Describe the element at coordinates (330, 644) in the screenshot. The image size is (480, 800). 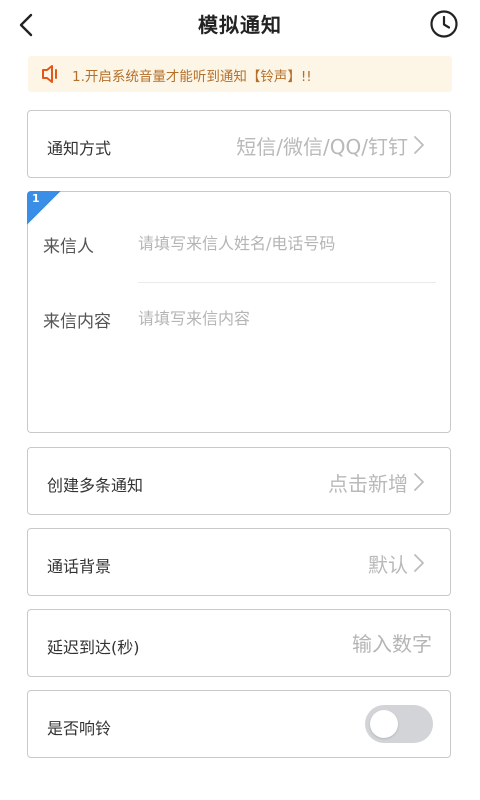
I see `delay-input` at that location.